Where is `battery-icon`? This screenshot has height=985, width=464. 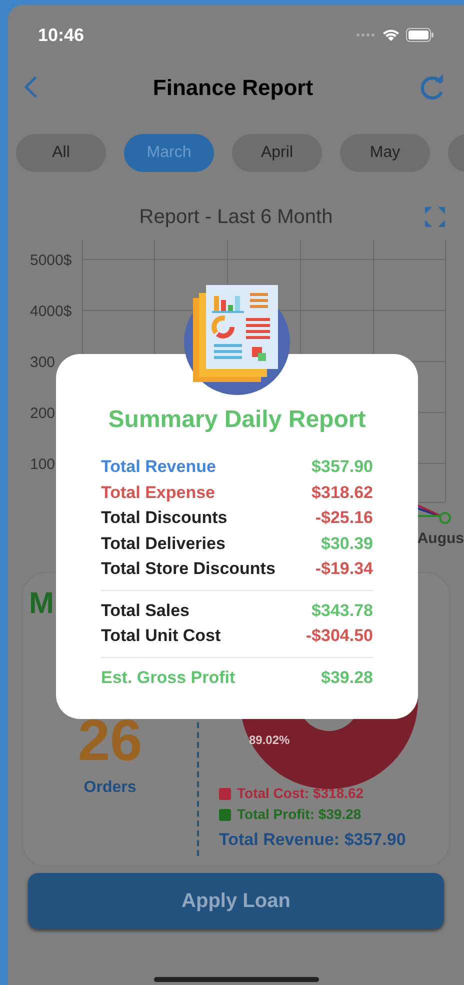
battery-icon is located at coordinates (420, 35).